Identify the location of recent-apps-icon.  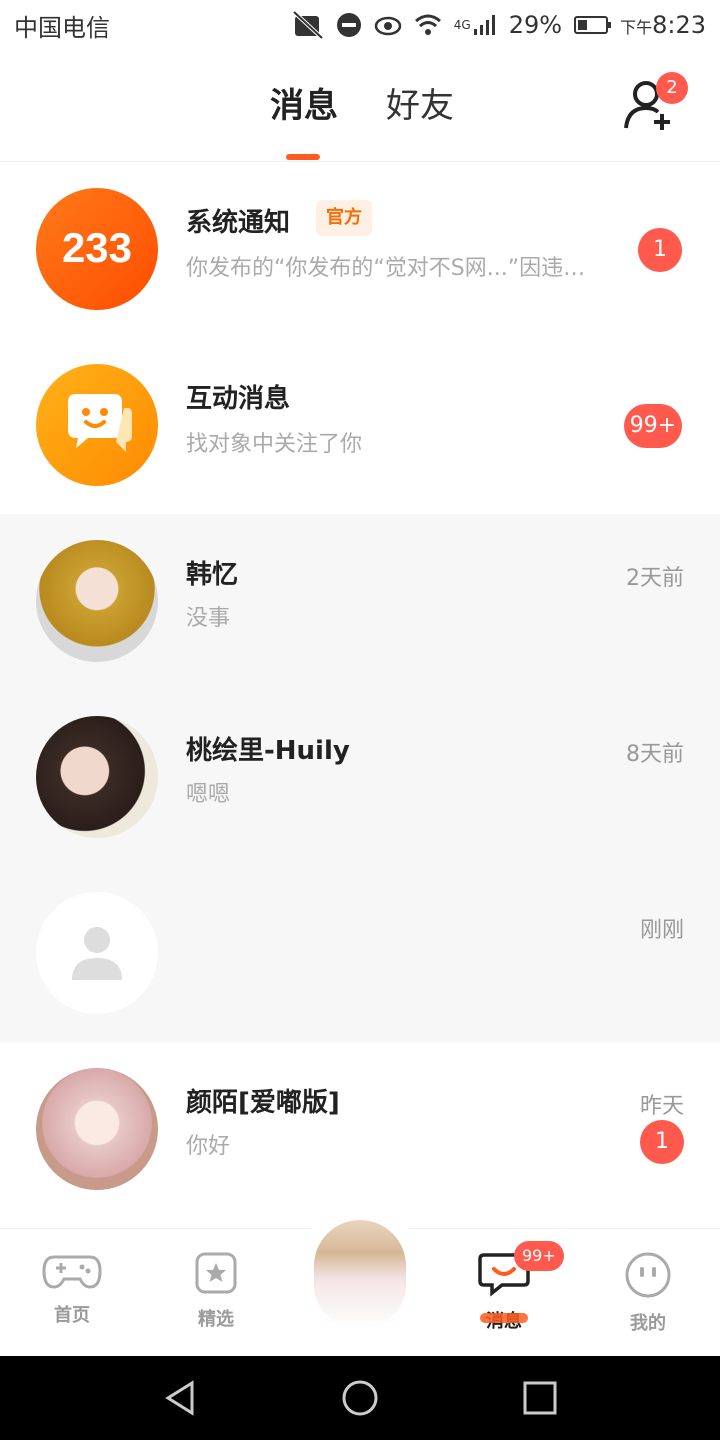
(540, 1398).